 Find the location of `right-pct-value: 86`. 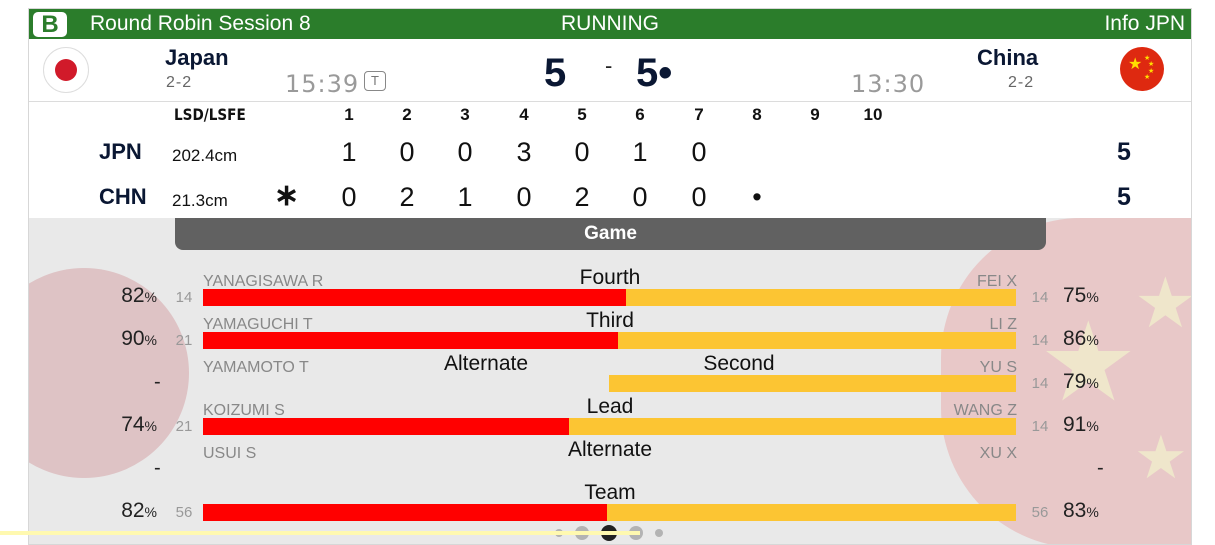

right-pct-value: 86 is located at coordinates (1075, 338).